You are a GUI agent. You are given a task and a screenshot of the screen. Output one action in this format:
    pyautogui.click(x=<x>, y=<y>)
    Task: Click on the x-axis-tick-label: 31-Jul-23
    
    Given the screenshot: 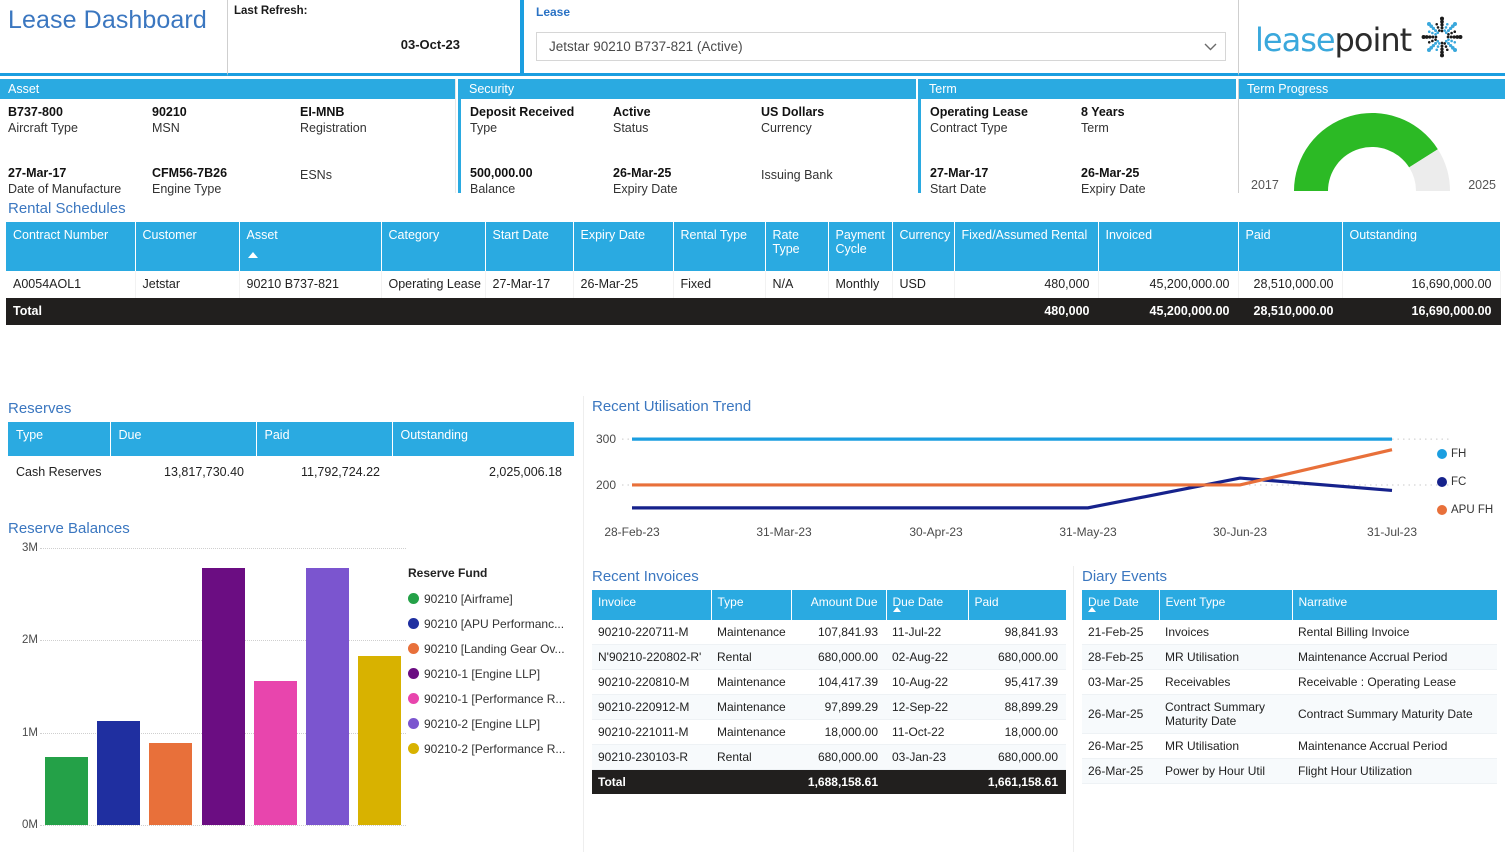 What is the action you would take?
    pyautogui.click(x=1392, y=532)
    